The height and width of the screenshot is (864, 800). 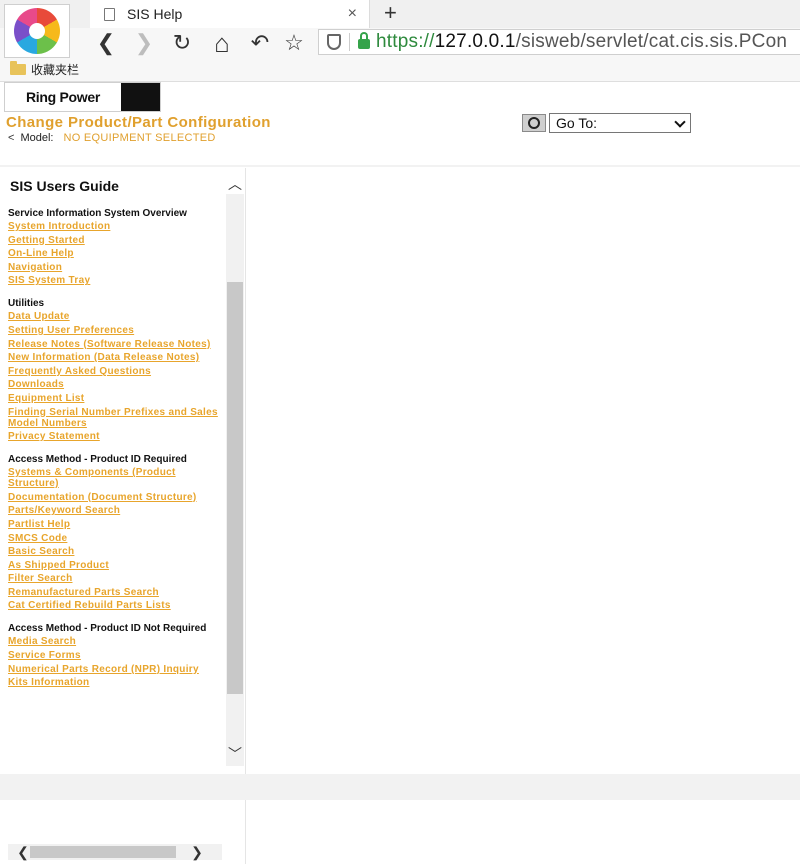 What do you see at coordinates (115, 316) in the screenshot?
I see `guide-link: Data Update` at bounding box center [115, 316].